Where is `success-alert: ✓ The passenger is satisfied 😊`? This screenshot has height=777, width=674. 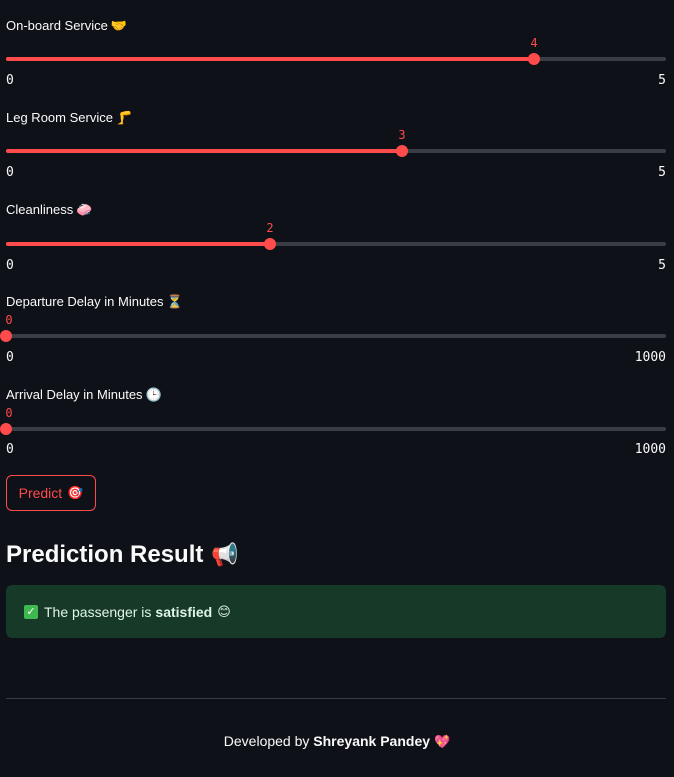
success-alert: ✓ The passenger is satisfied 😊 is located at coordinates (336, 611).